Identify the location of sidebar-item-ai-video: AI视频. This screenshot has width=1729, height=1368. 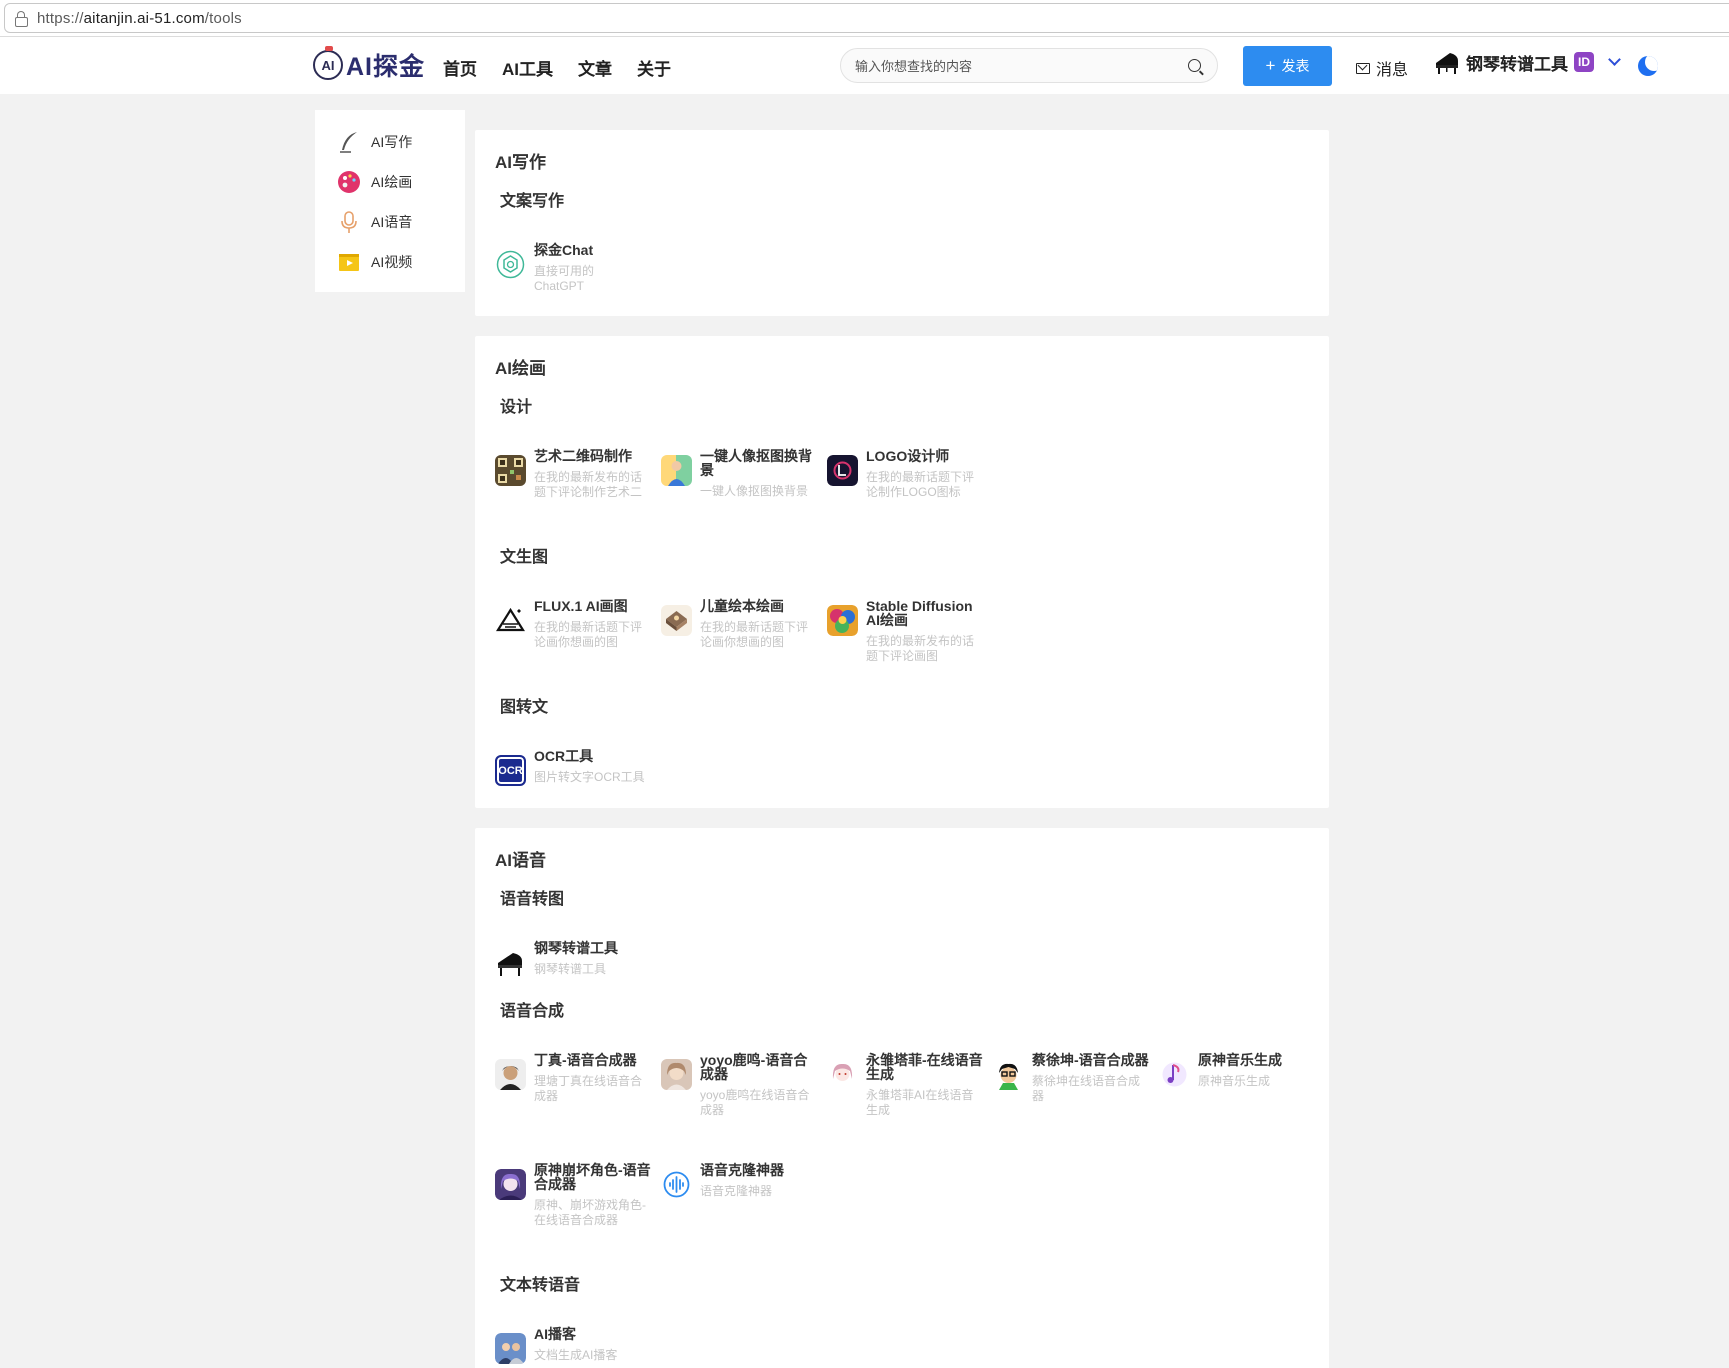
(374, 262).